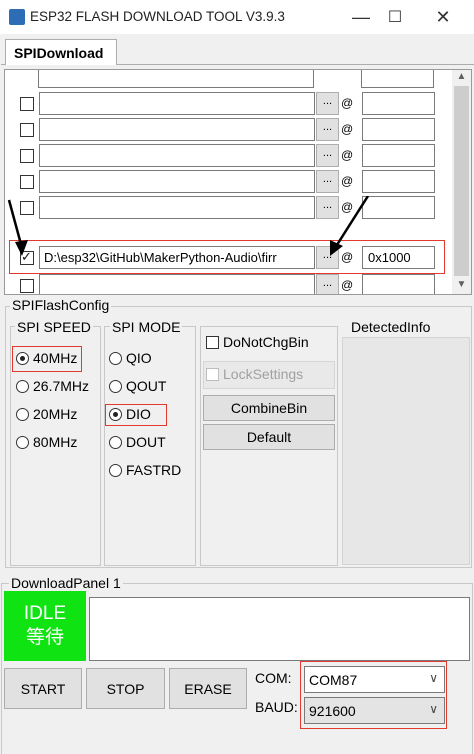 The height and width of the screenshot is (754, 474). I want to click on radio-qio: QIO, so click(130, 358).